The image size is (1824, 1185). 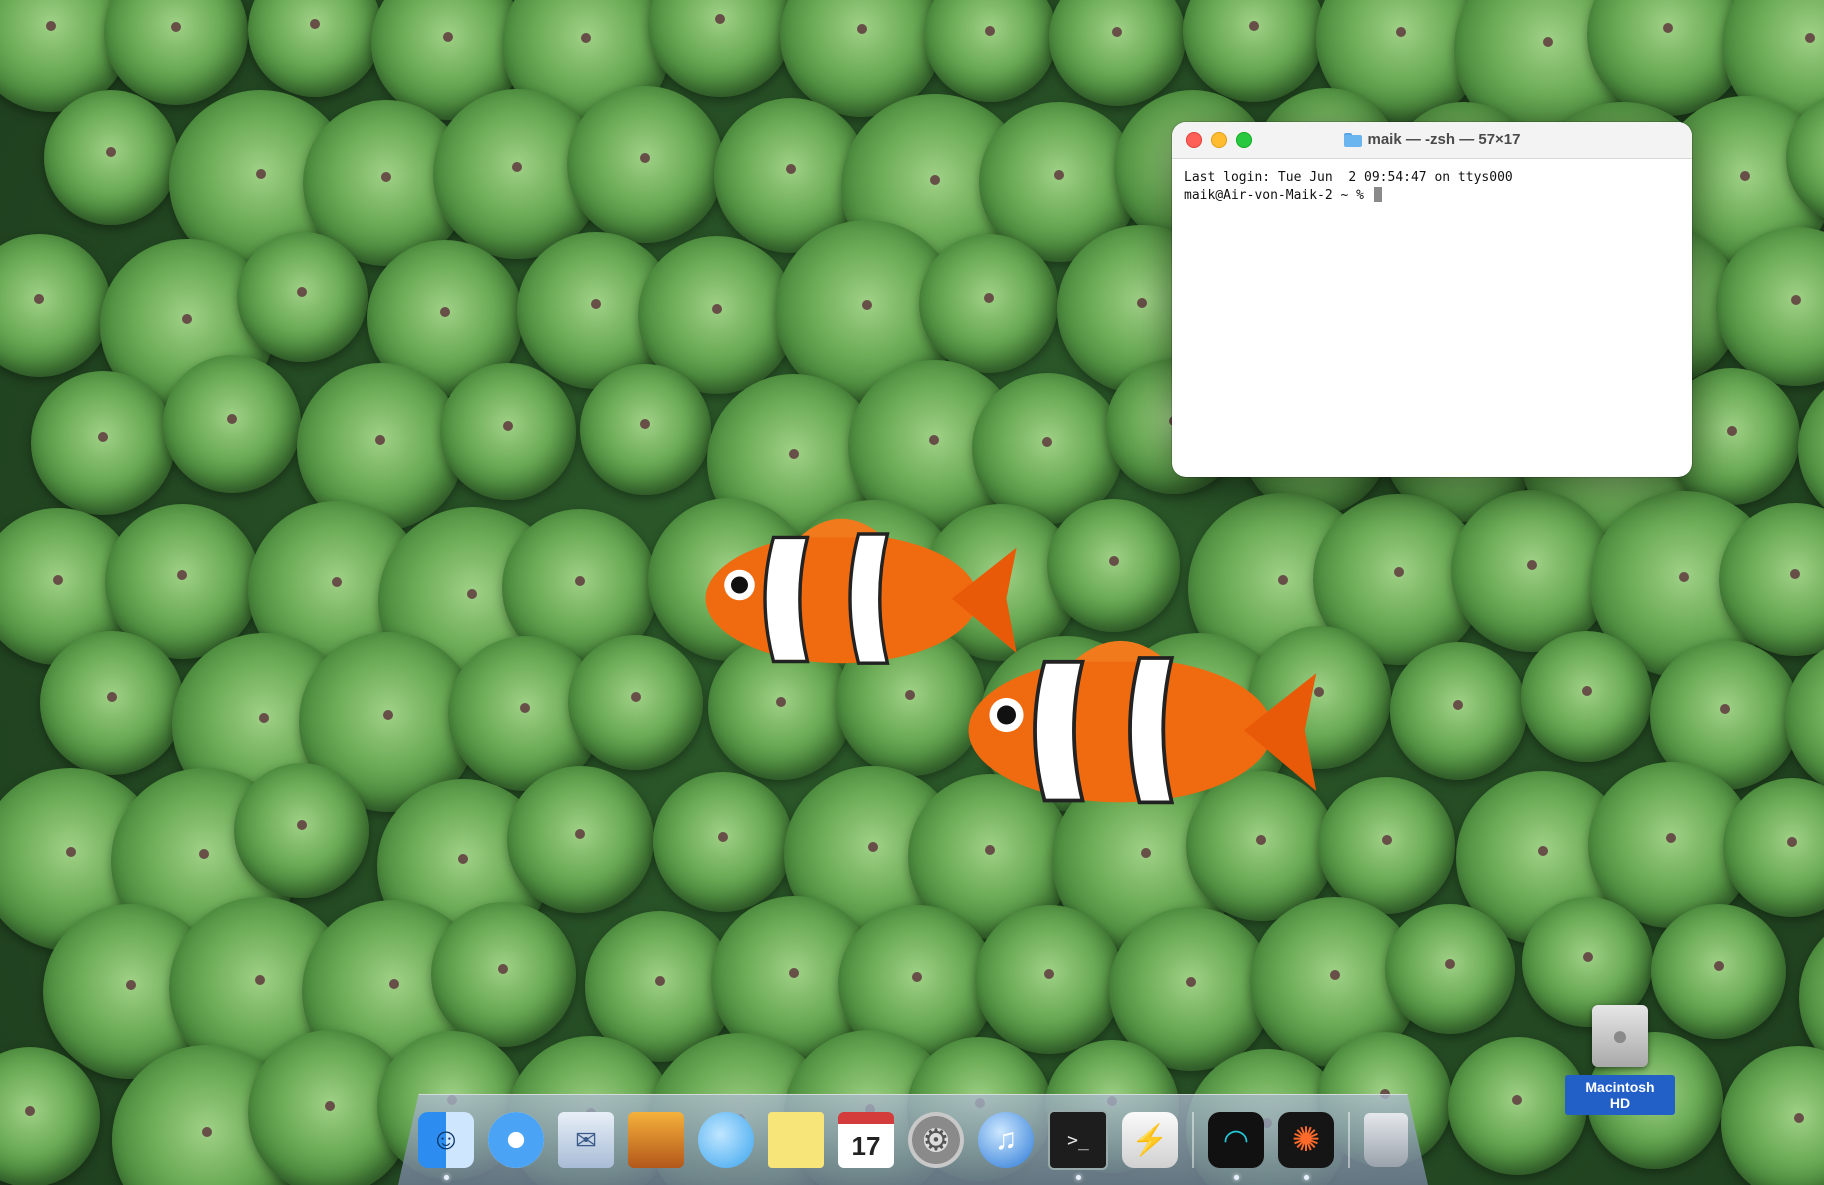 What do you see at coordinates (866, 1140) in the screenshot?
I see `calendar-icon: 17` at bounding box center [866, 1140].